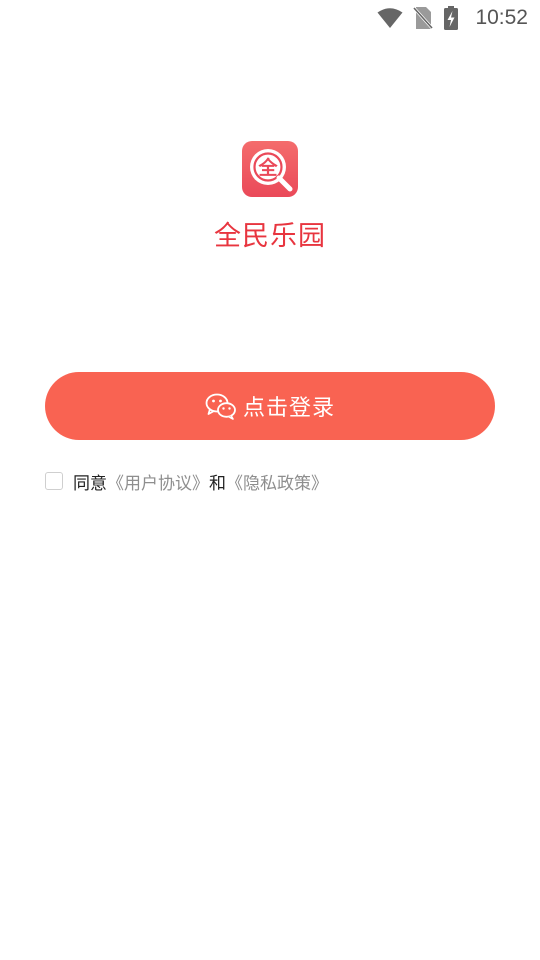 Image resolution: width=540 pixels, height=960 pixels. I want to click on app-name: 全民乐园, so click(270, 236).